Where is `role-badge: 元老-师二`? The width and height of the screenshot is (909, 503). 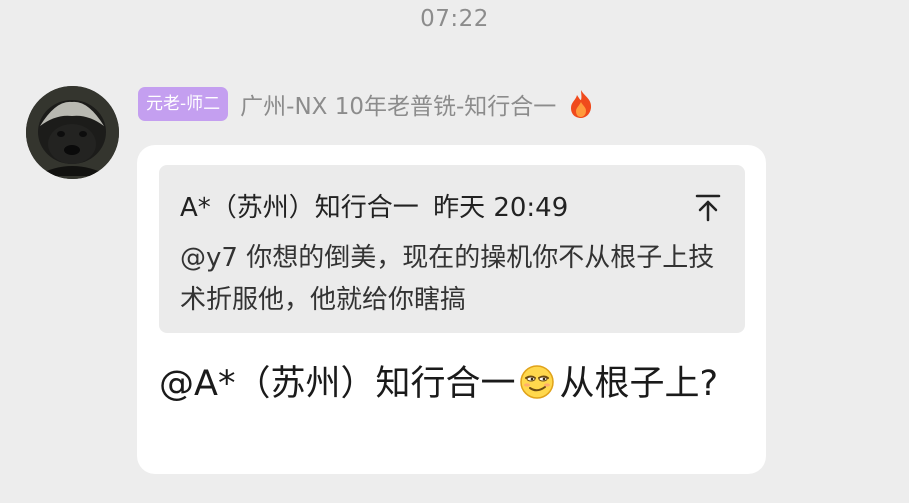 role-badge: 元老-师二 is located at coordinates (183, 104).